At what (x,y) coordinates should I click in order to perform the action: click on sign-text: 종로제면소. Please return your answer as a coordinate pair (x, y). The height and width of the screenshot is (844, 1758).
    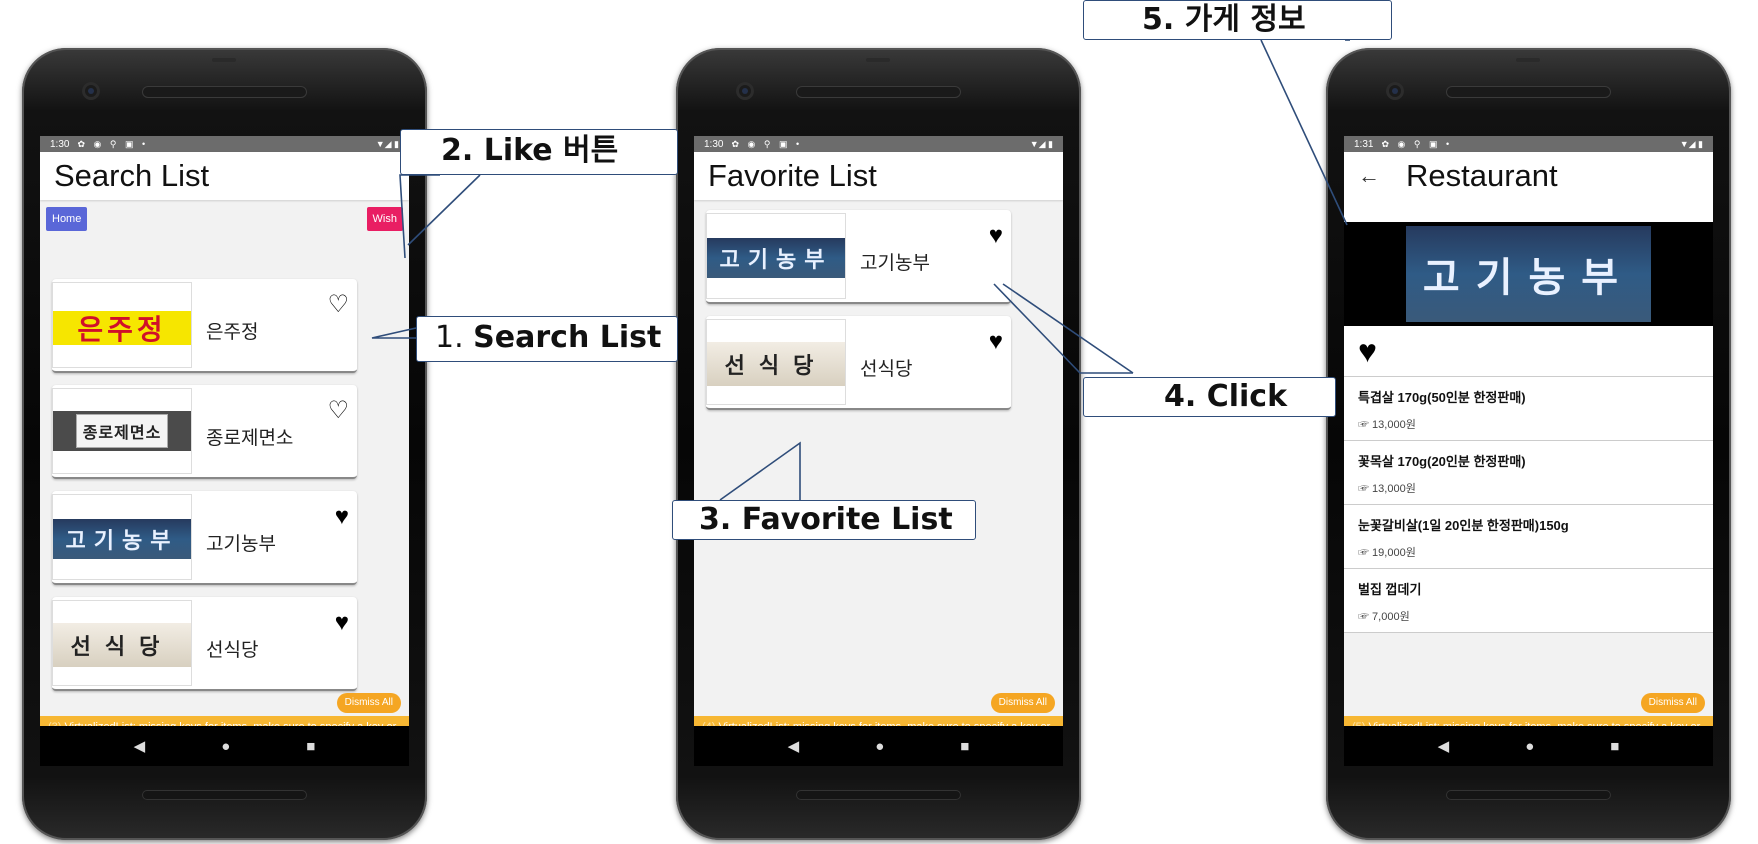
    Looking at the image, I should click on (122, 431).